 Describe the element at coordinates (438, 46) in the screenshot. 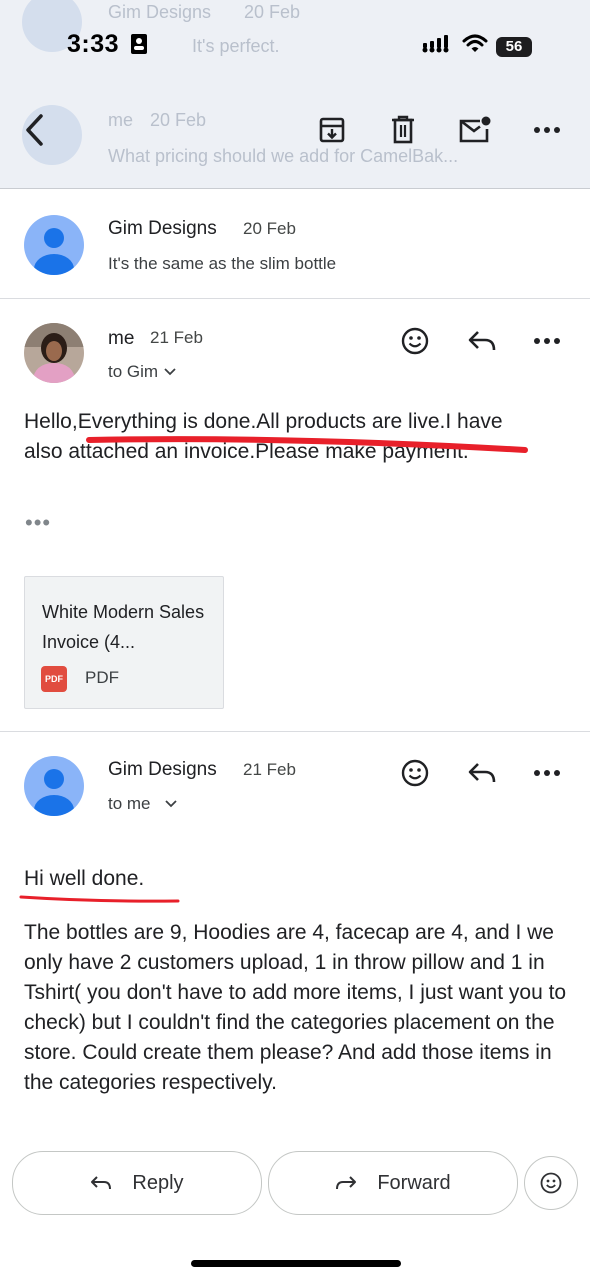

I see `signal-icon` at that location.